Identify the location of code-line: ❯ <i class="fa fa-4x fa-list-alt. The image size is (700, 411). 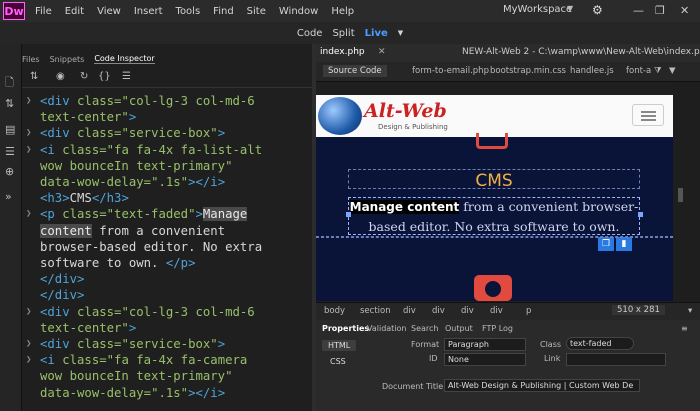
(169, 150).